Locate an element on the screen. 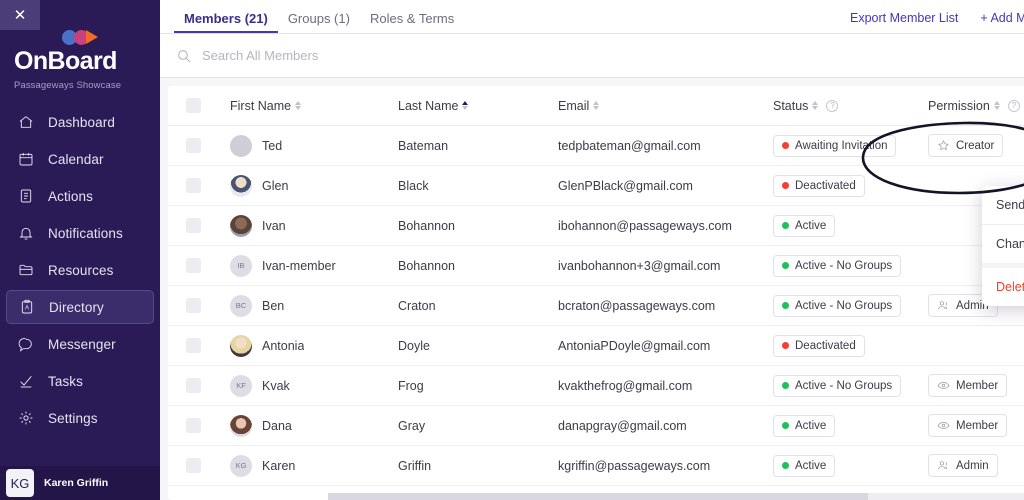  status-label: Active is located at coordinates (811, 425).